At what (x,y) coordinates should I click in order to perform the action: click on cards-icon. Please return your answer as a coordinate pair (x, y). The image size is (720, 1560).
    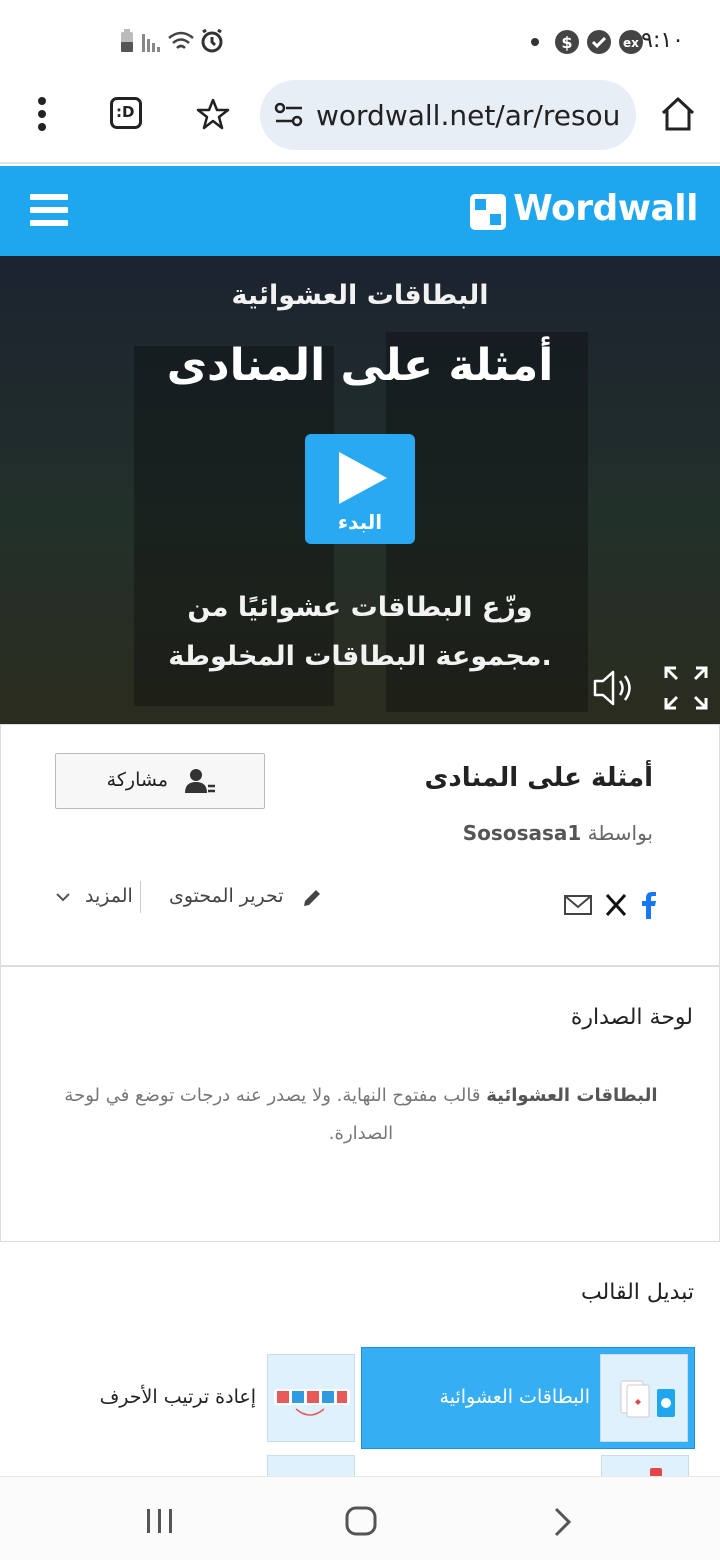
    Looking at the image, I should click on (647, 1399).